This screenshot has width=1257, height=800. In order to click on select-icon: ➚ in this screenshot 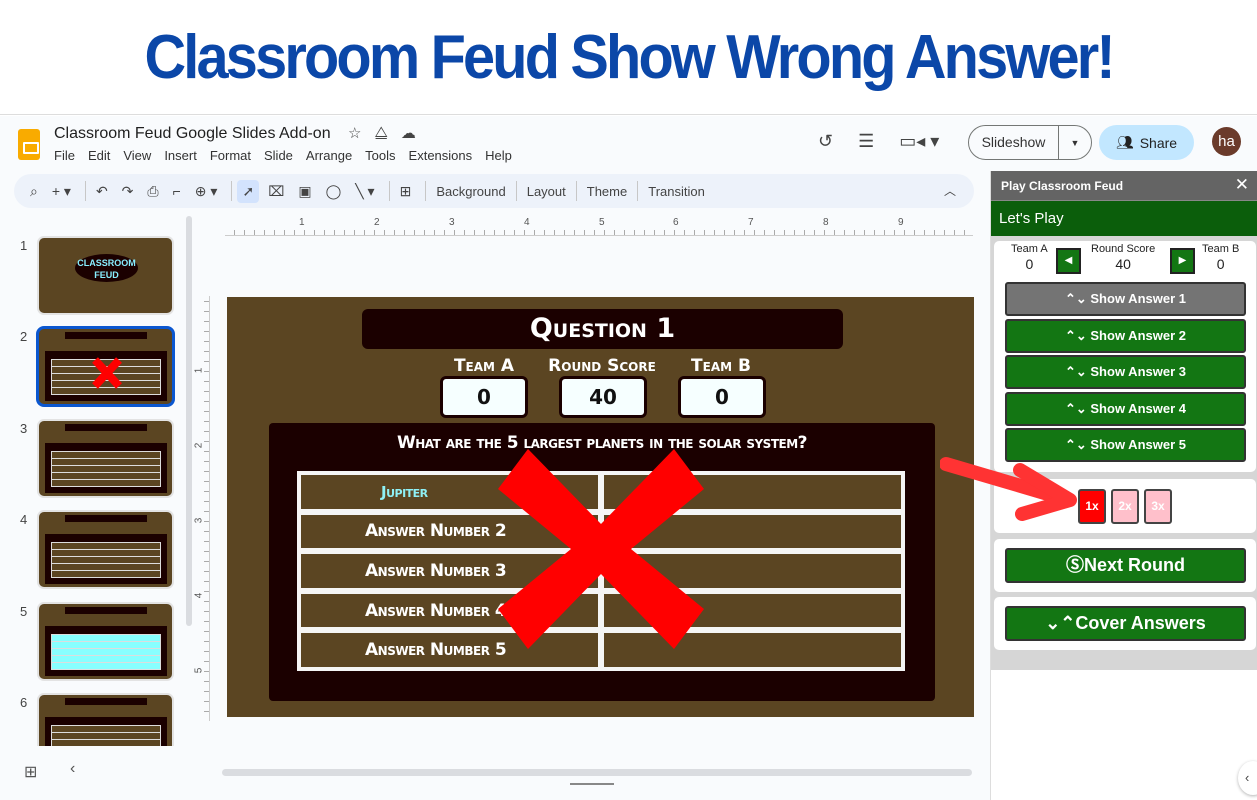, I will do `click(248, 191)`.